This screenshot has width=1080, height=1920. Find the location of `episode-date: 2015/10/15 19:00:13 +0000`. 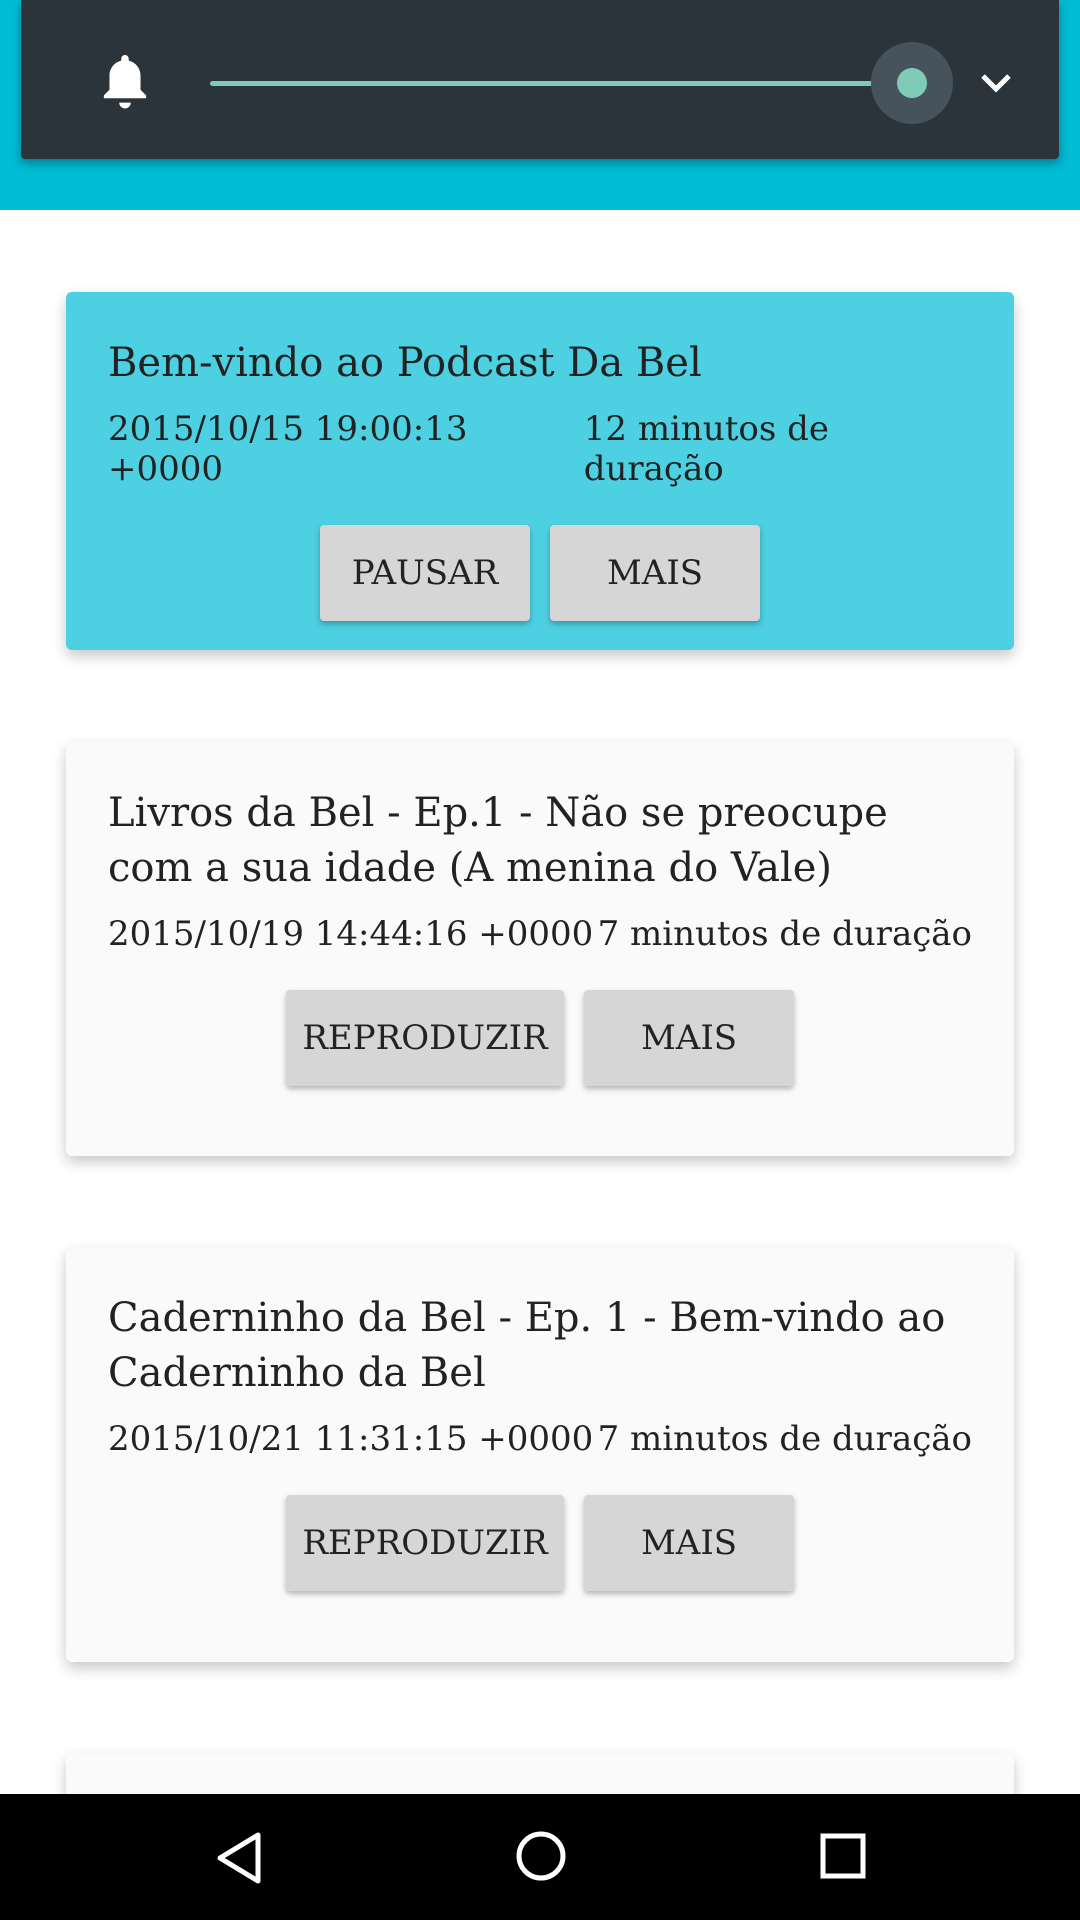

episode-date: 2015/10/15 19:00:13 +0000 is located at coordinates (288, 449).